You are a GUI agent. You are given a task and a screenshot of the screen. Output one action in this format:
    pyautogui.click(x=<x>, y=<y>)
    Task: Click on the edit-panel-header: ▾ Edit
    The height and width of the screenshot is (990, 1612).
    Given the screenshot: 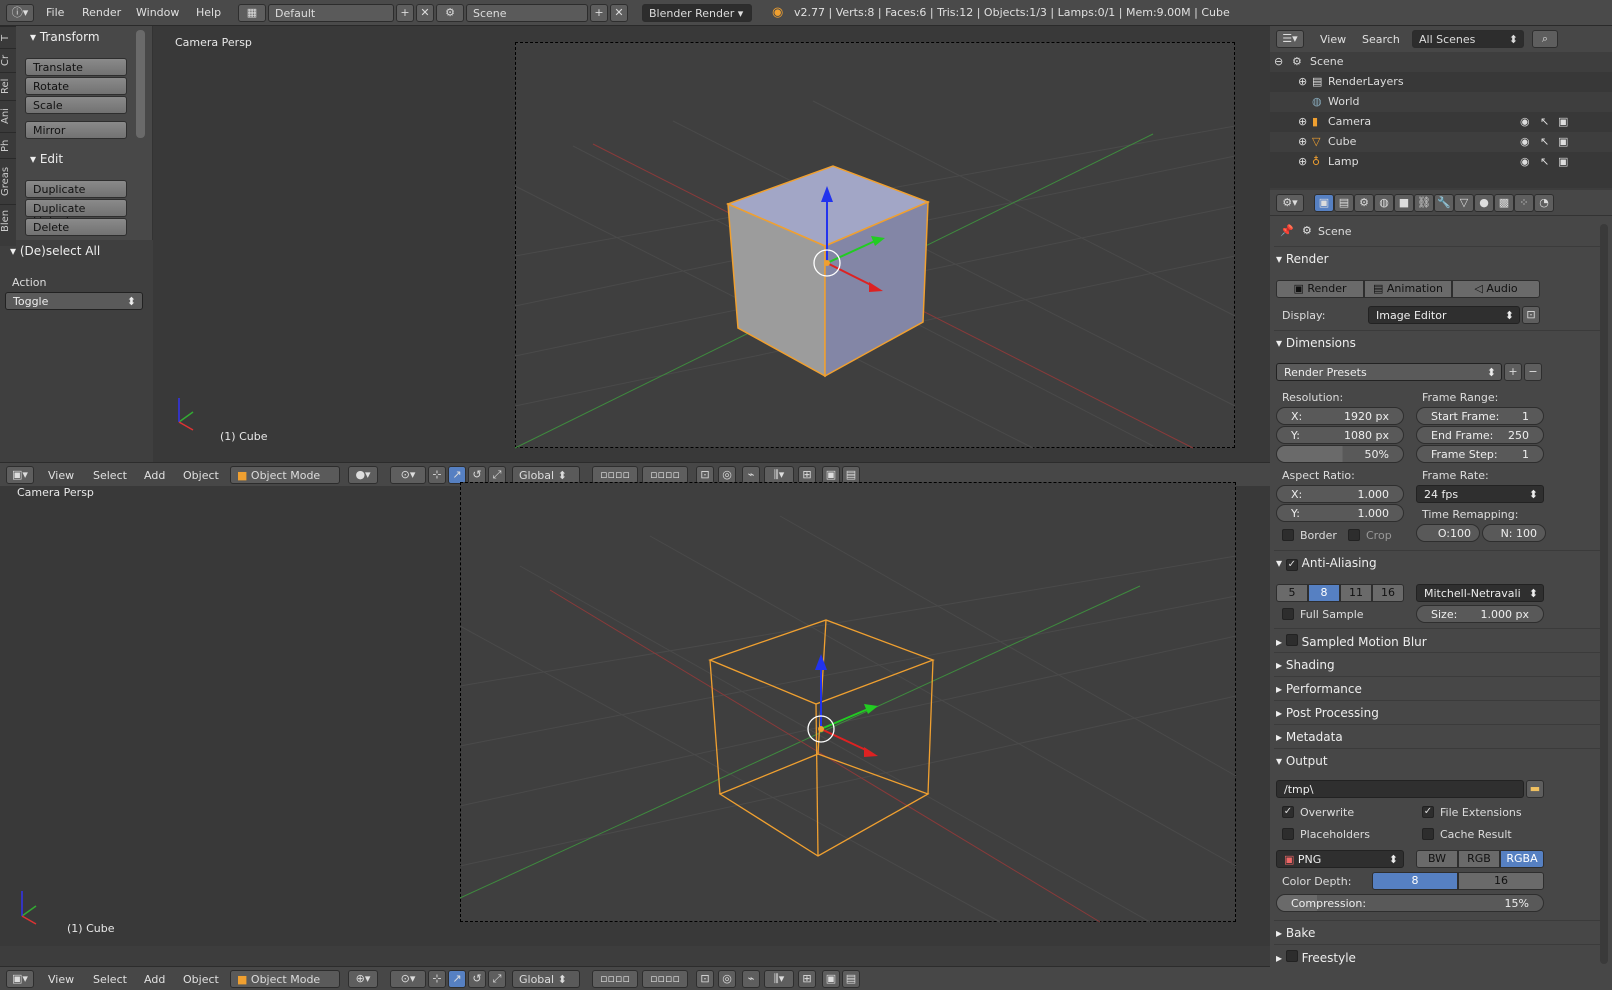 What is the action you would take?
    pyautogui.click(x=46, y=159)
    